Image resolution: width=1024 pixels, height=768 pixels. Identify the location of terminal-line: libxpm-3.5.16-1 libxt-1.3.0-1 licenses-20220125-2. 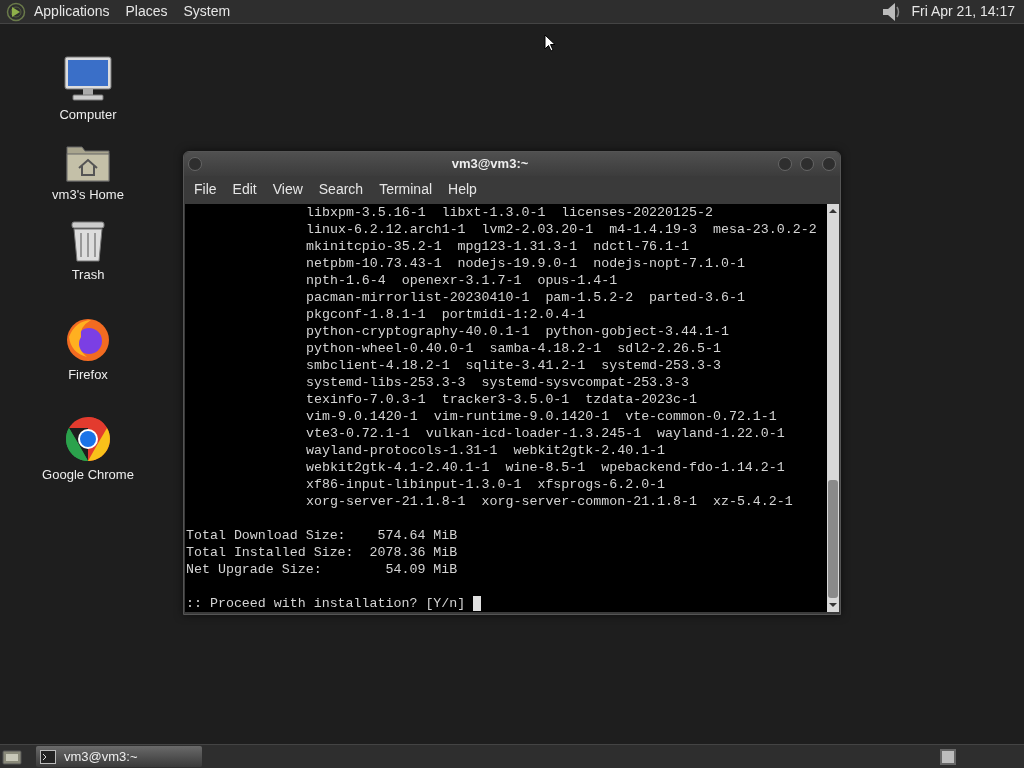
(509, 212).